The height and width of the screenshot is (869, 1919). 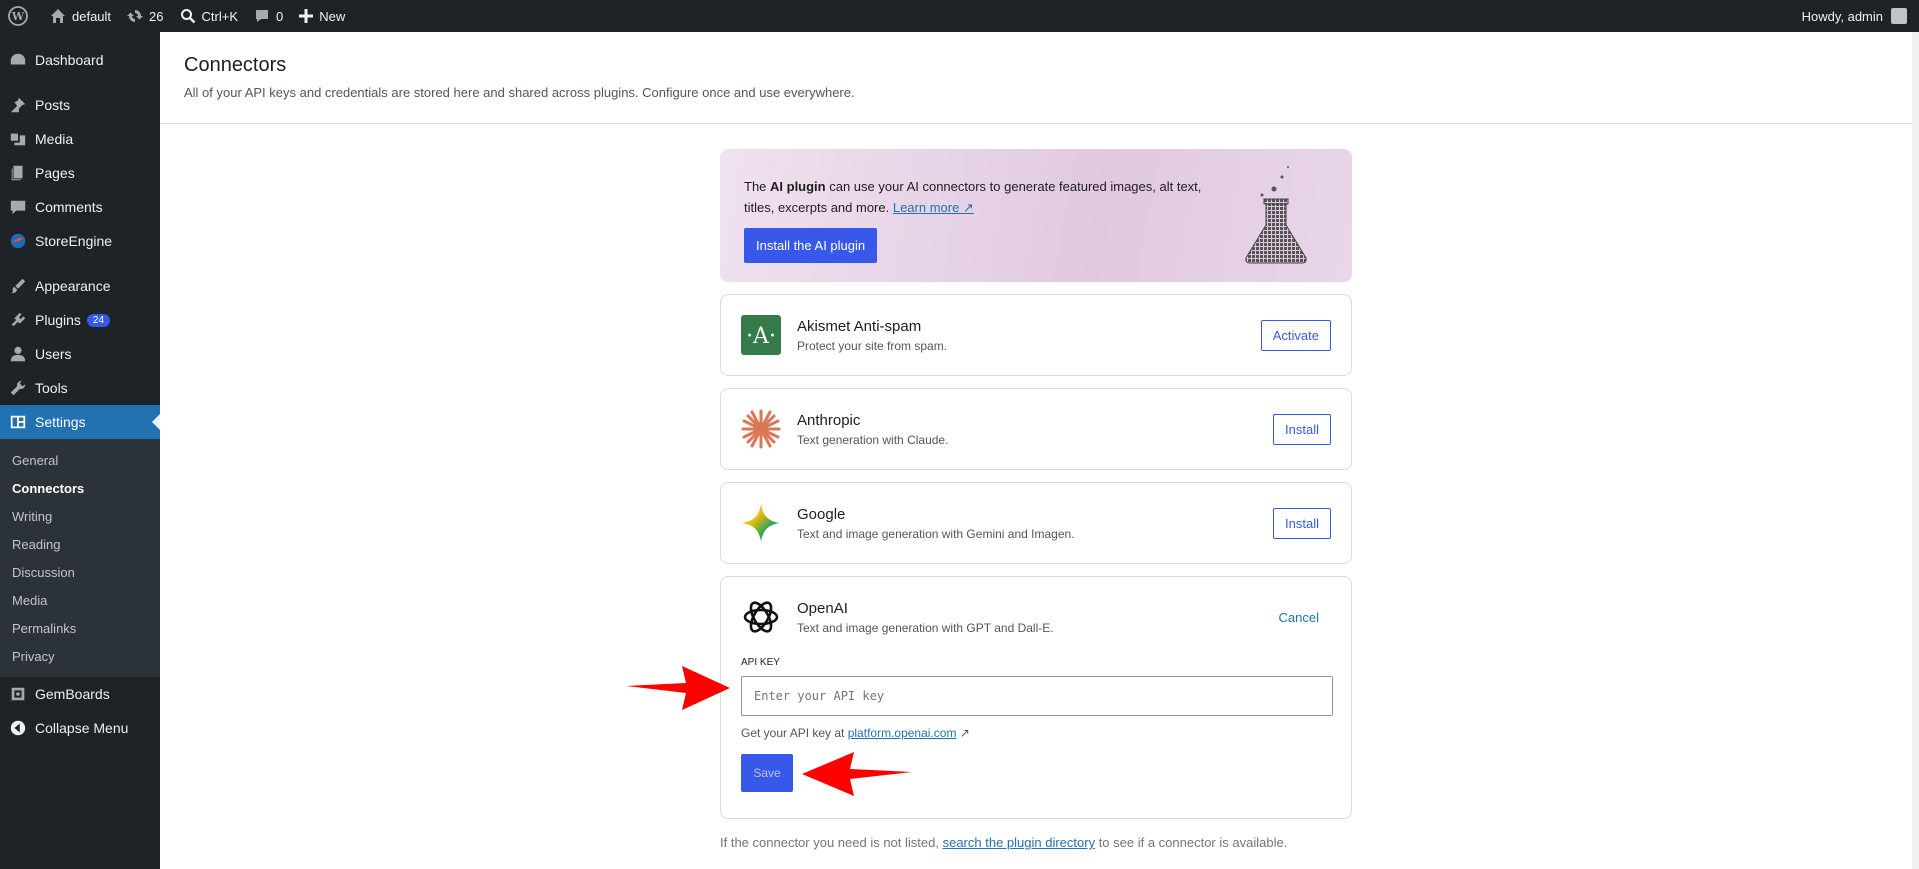 What do you see at coordinates (18, 388) in the screenshot?
I see `wrench-icon` at bounding box center [18, 388].